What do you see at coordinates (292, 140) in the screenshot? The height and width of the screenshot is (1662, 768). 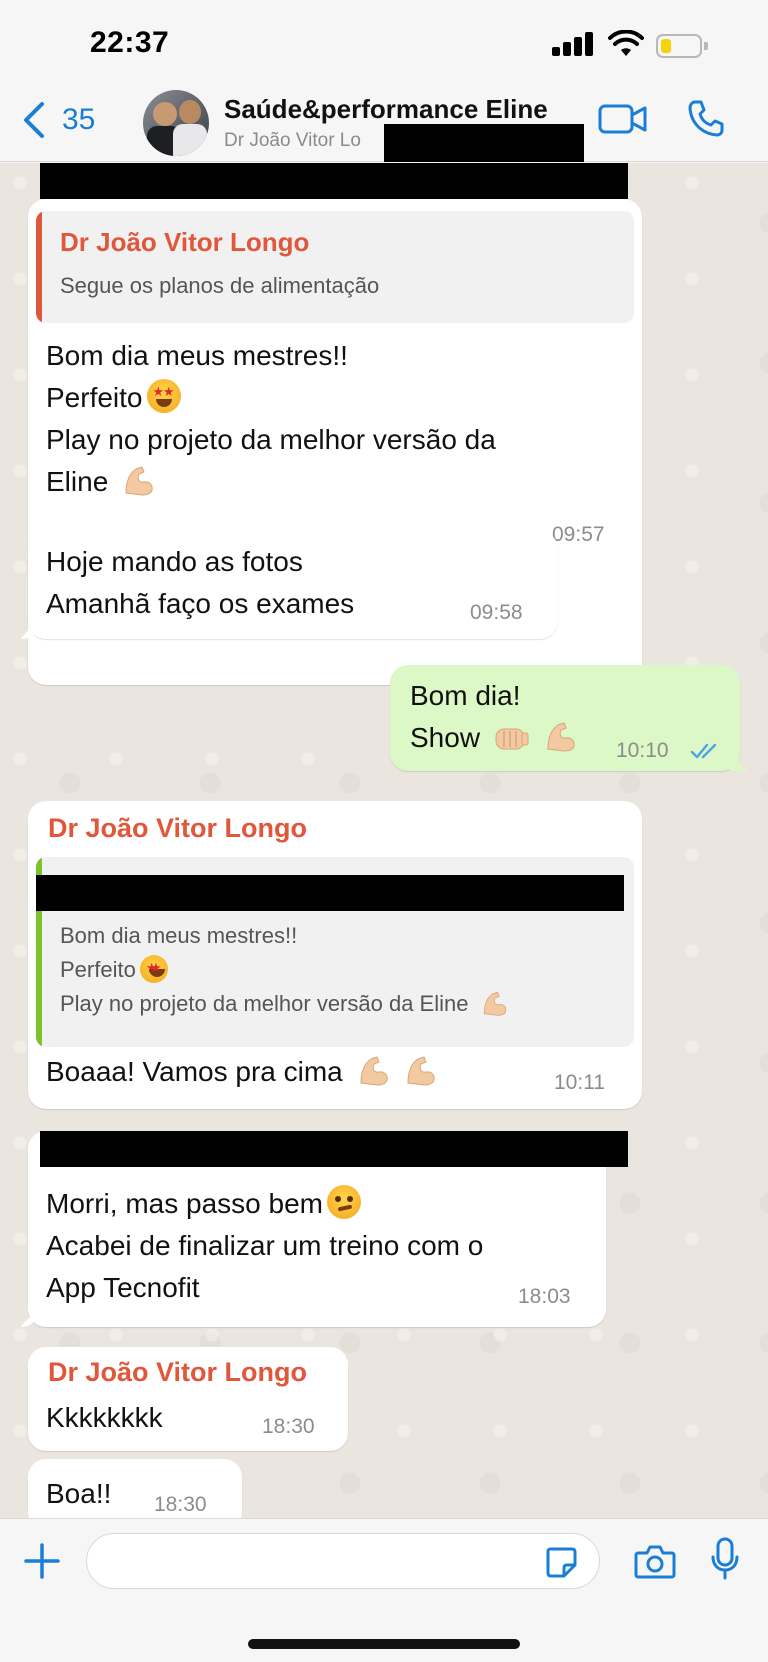 I see `chat-subtitle: Dr João Vitor Lo` at bounding box center [292, 140].